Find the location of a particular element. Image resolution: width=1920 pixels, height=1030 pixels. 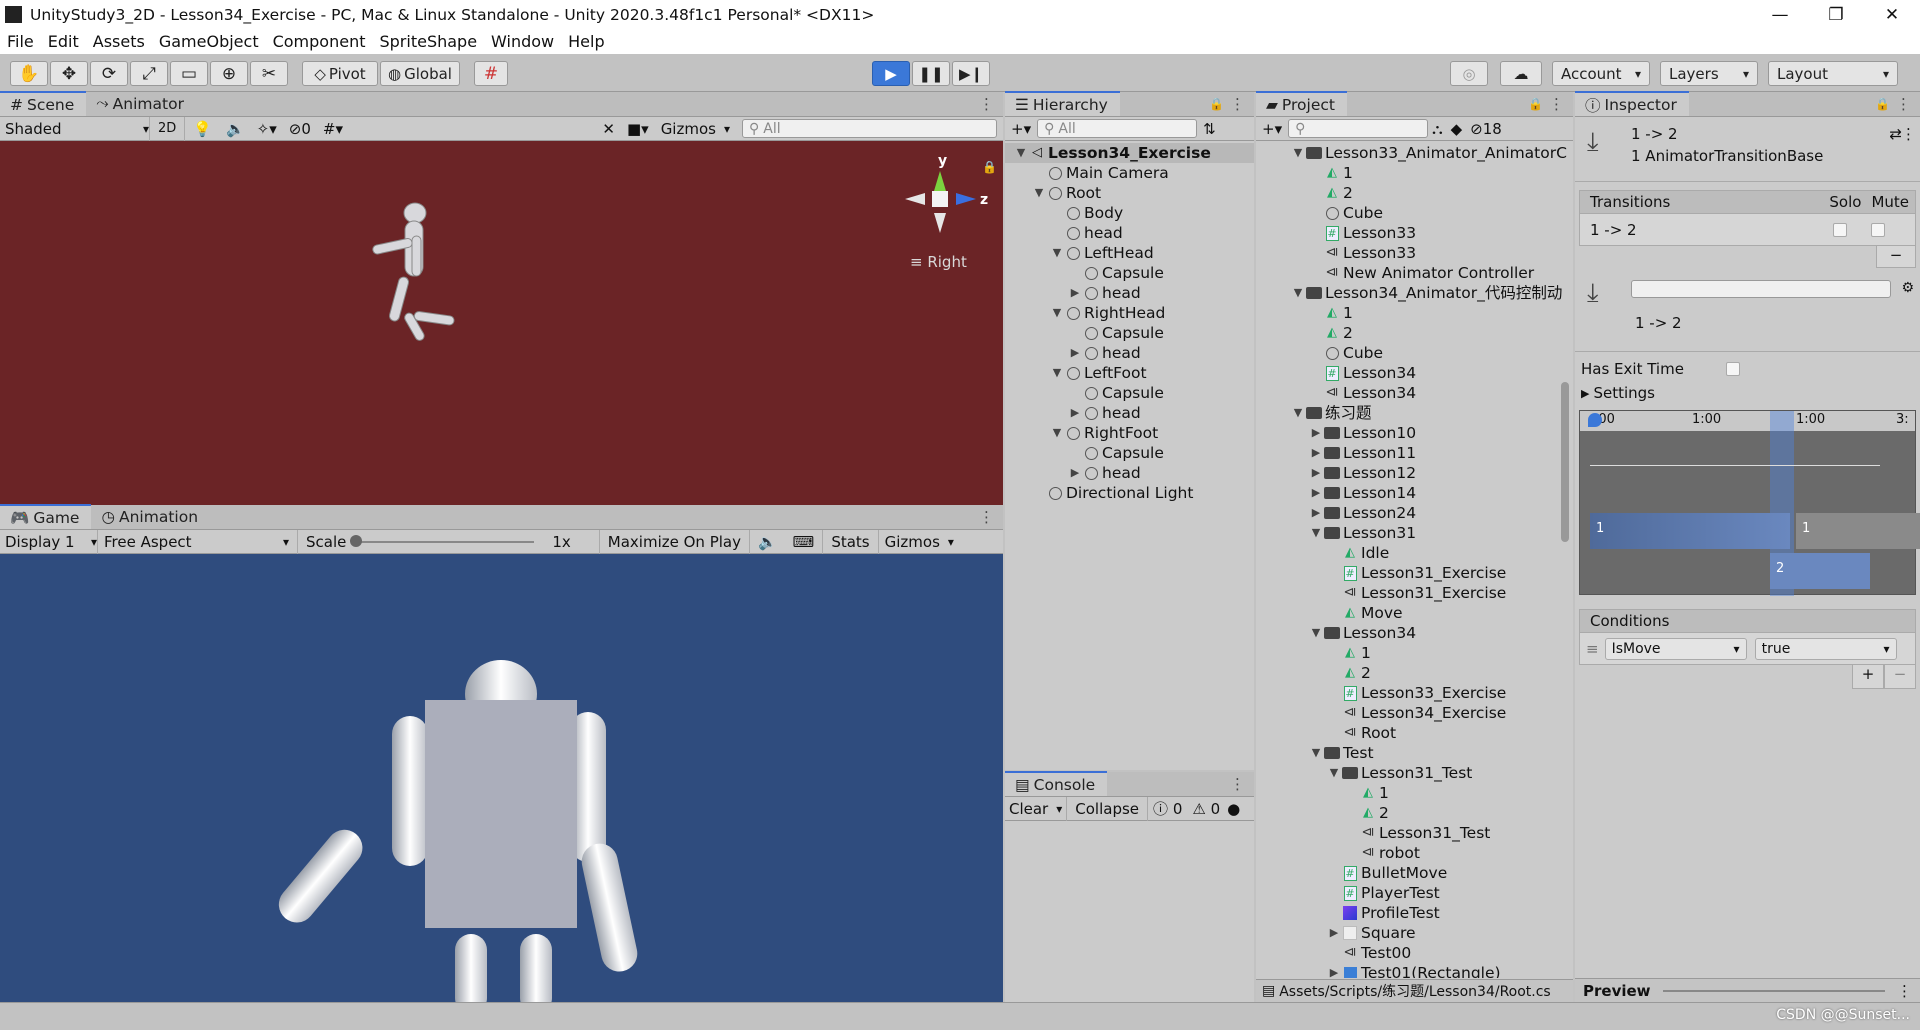

timeline-start-marker is located at coordinates (1595, 420).